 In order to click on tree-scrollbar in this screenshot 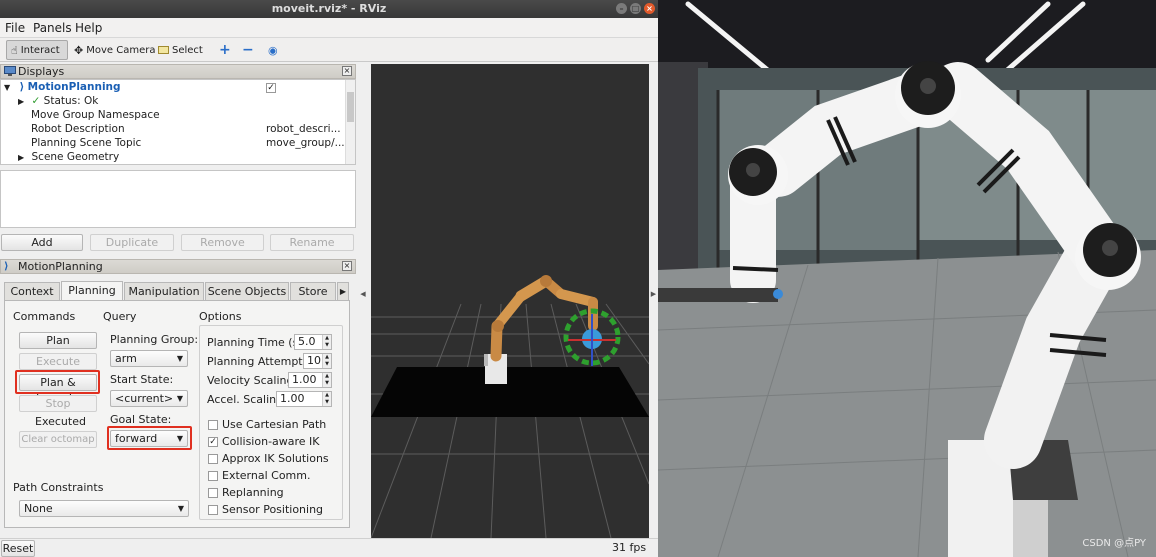, I will do `click(350, 122)`.